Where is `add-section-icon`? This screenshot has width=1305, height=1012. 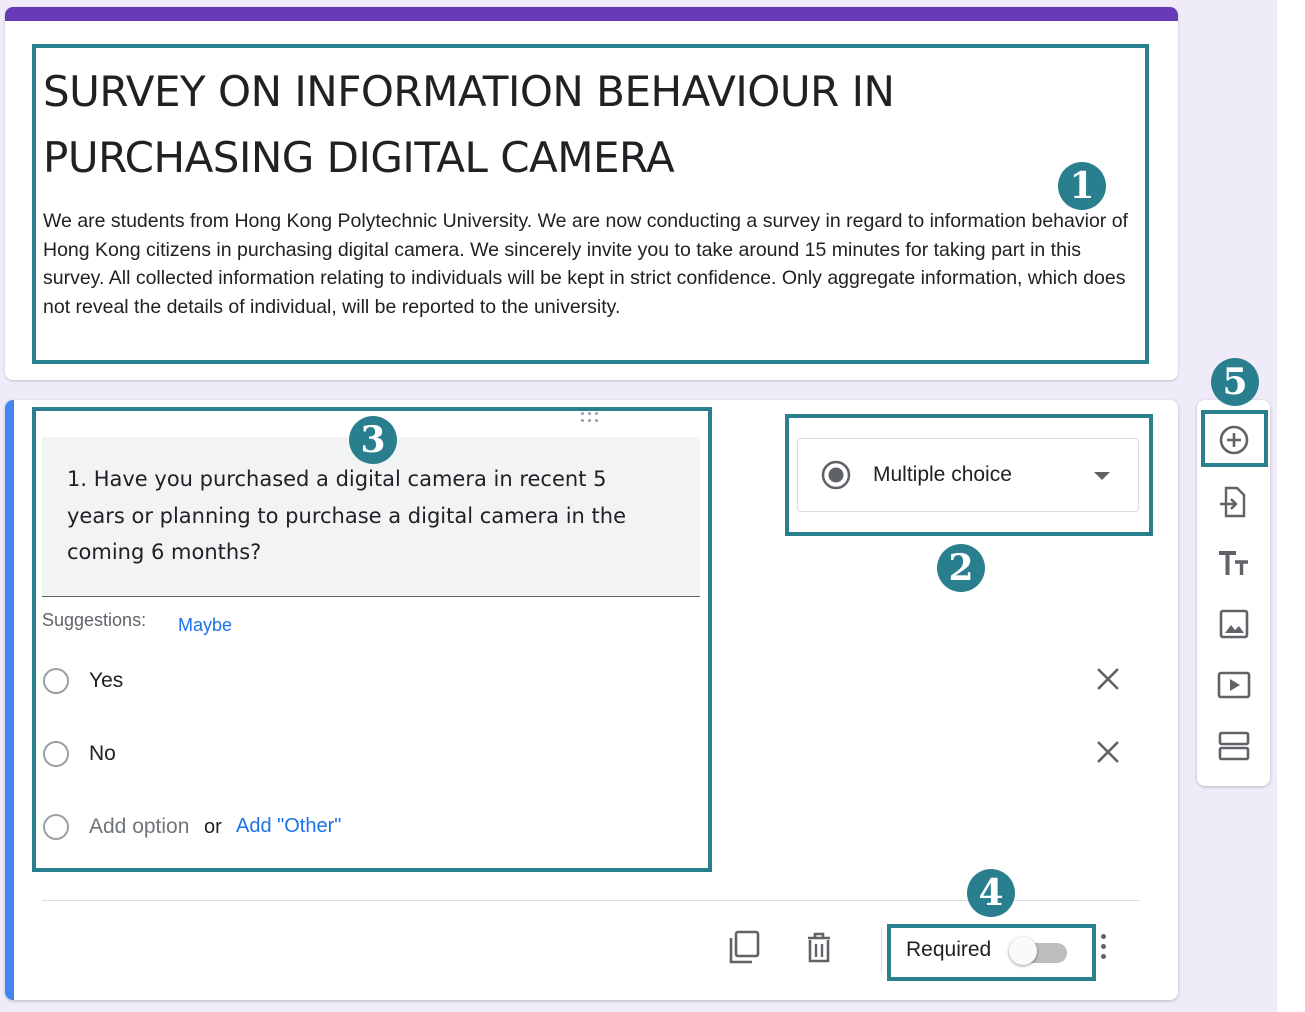
add-section-icon is located at coordinates (1234, 746).